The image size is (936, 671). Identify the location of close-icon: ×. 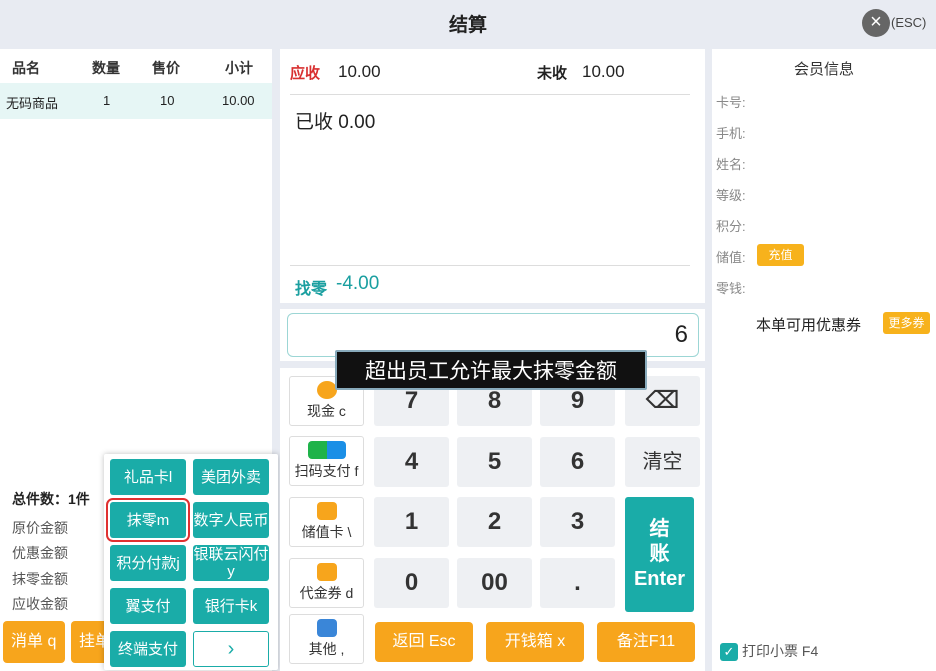
(876, 23).